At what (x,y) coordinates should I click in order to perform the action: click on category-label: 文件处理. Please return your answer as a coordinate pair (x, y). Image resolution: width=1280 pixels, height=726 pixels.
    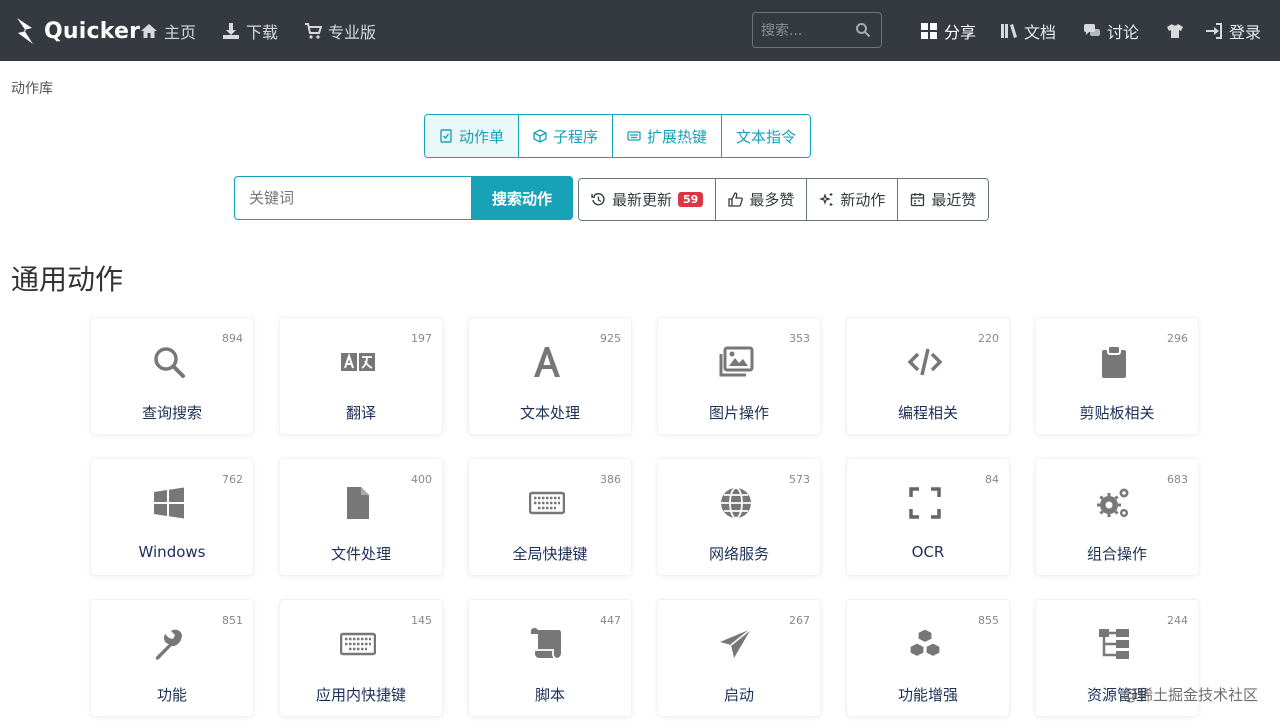
    Looking at the image, I should click on (360, 554).